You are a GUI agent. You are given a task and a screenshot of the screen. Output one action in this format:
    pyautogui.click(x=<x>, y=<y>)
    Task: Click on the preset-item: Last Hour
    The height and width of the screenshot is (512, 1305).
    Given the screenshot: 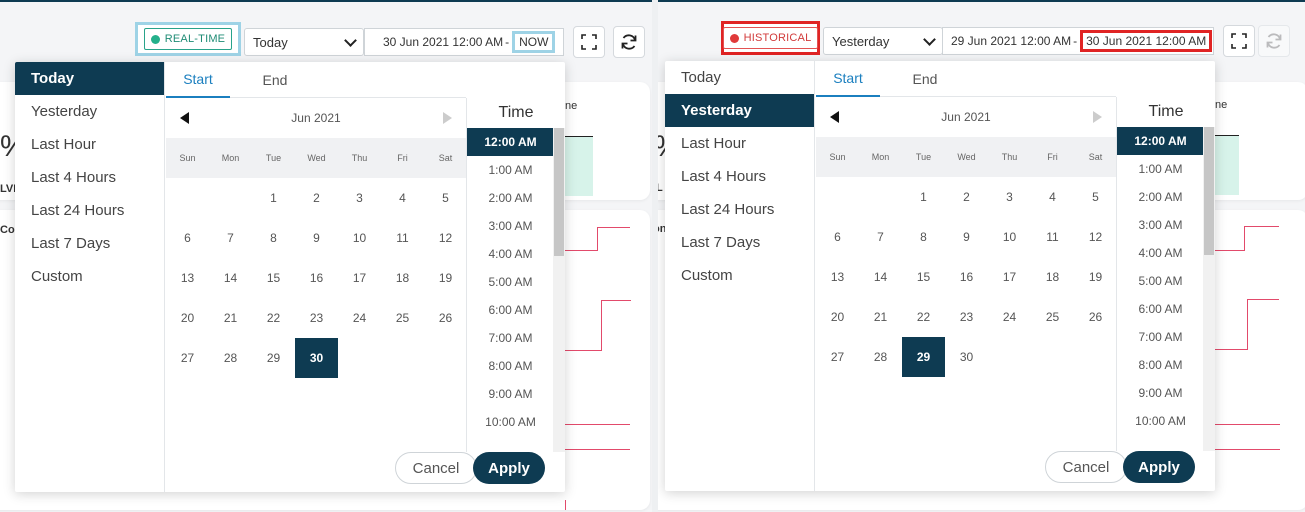 What is the action you would take?
    pyautogui.click(x=739, y=143)
    